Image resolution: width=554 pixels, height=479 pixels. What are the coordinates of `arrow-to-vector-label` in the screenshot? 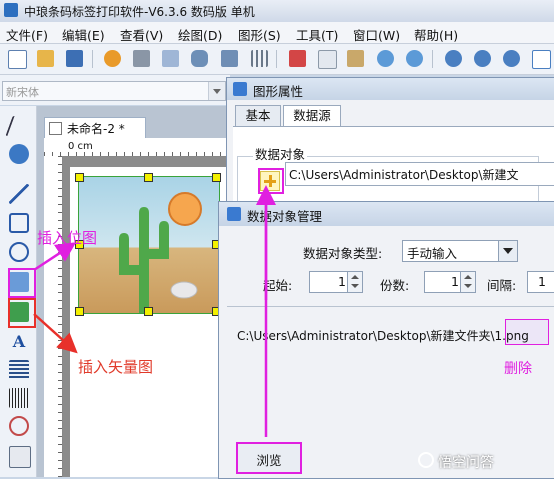 It's located at (55, 333).